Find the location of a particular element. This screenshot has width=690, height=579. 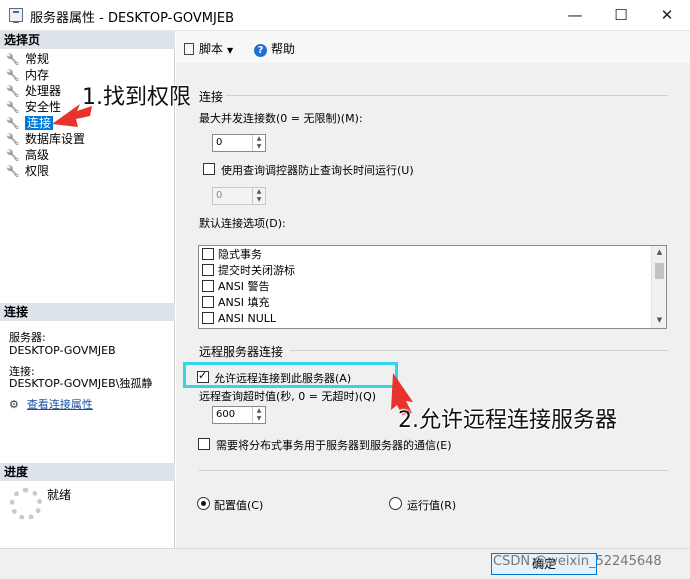

progress-status: 就绪 is located at coordinates (59, 495).